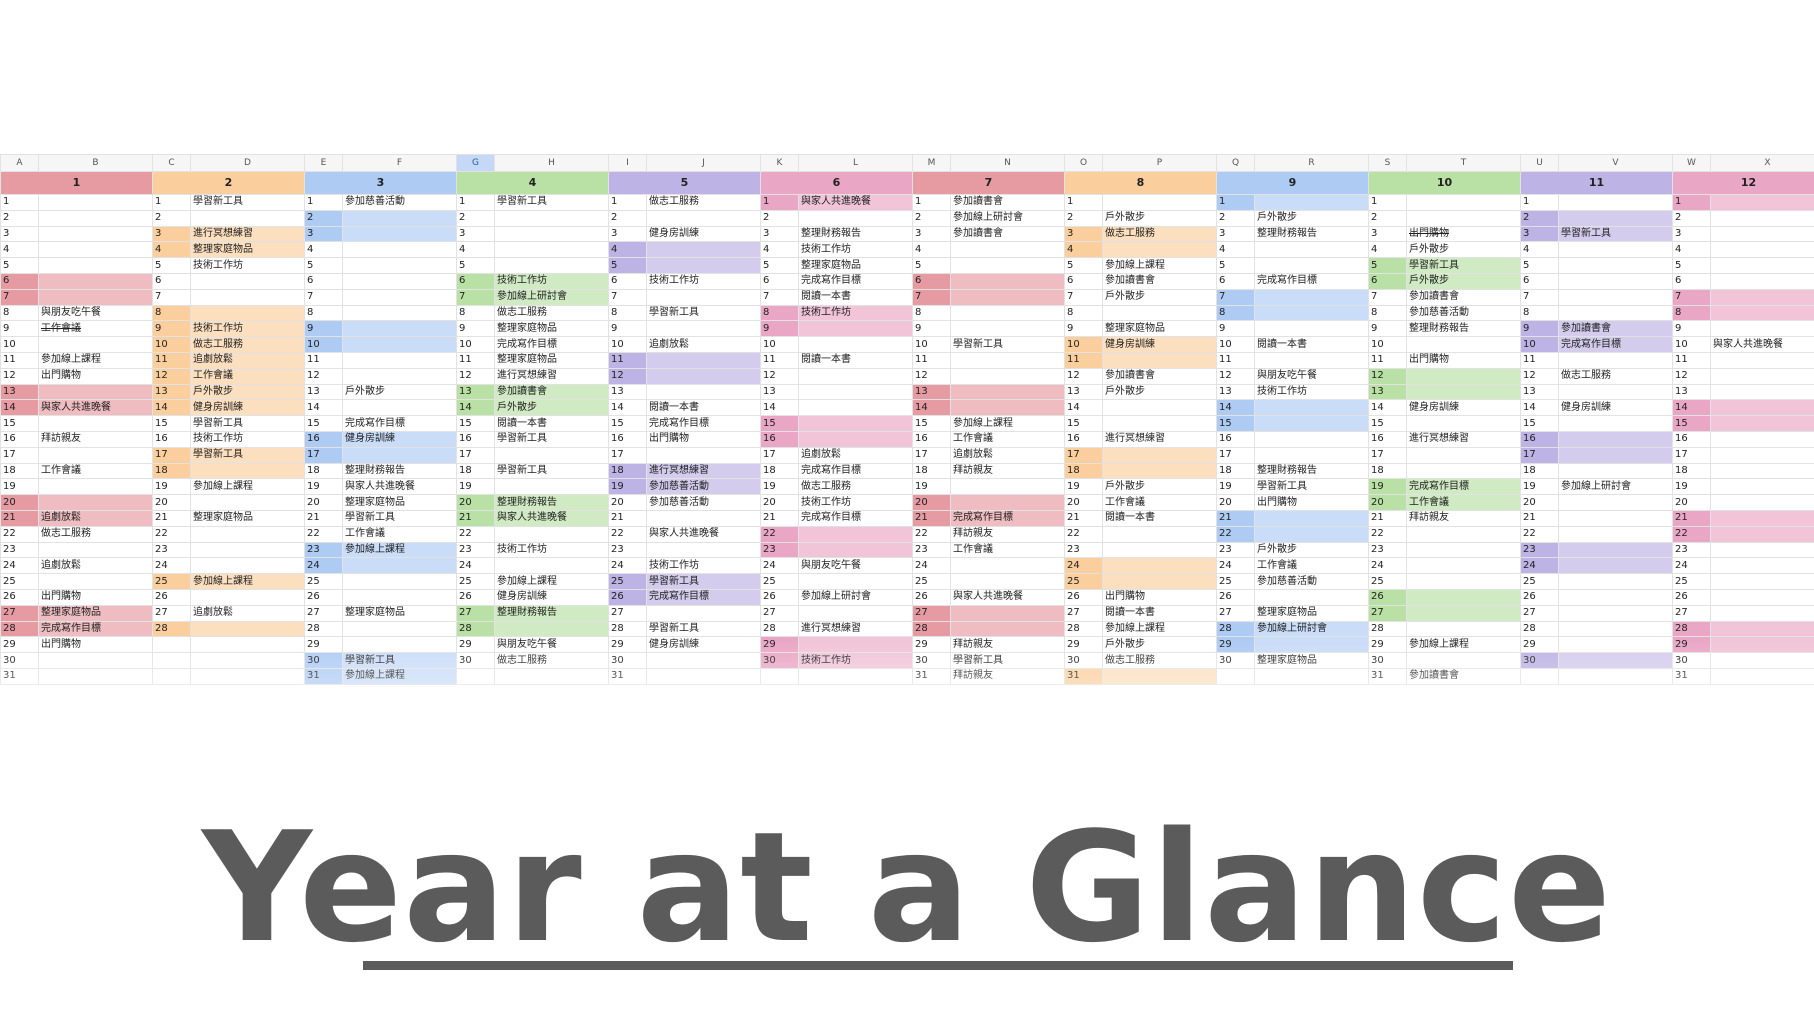  Describe the element at coordinates (399, 471) in the screenshot. I see `event-cell: 整理財務報告` at that location.